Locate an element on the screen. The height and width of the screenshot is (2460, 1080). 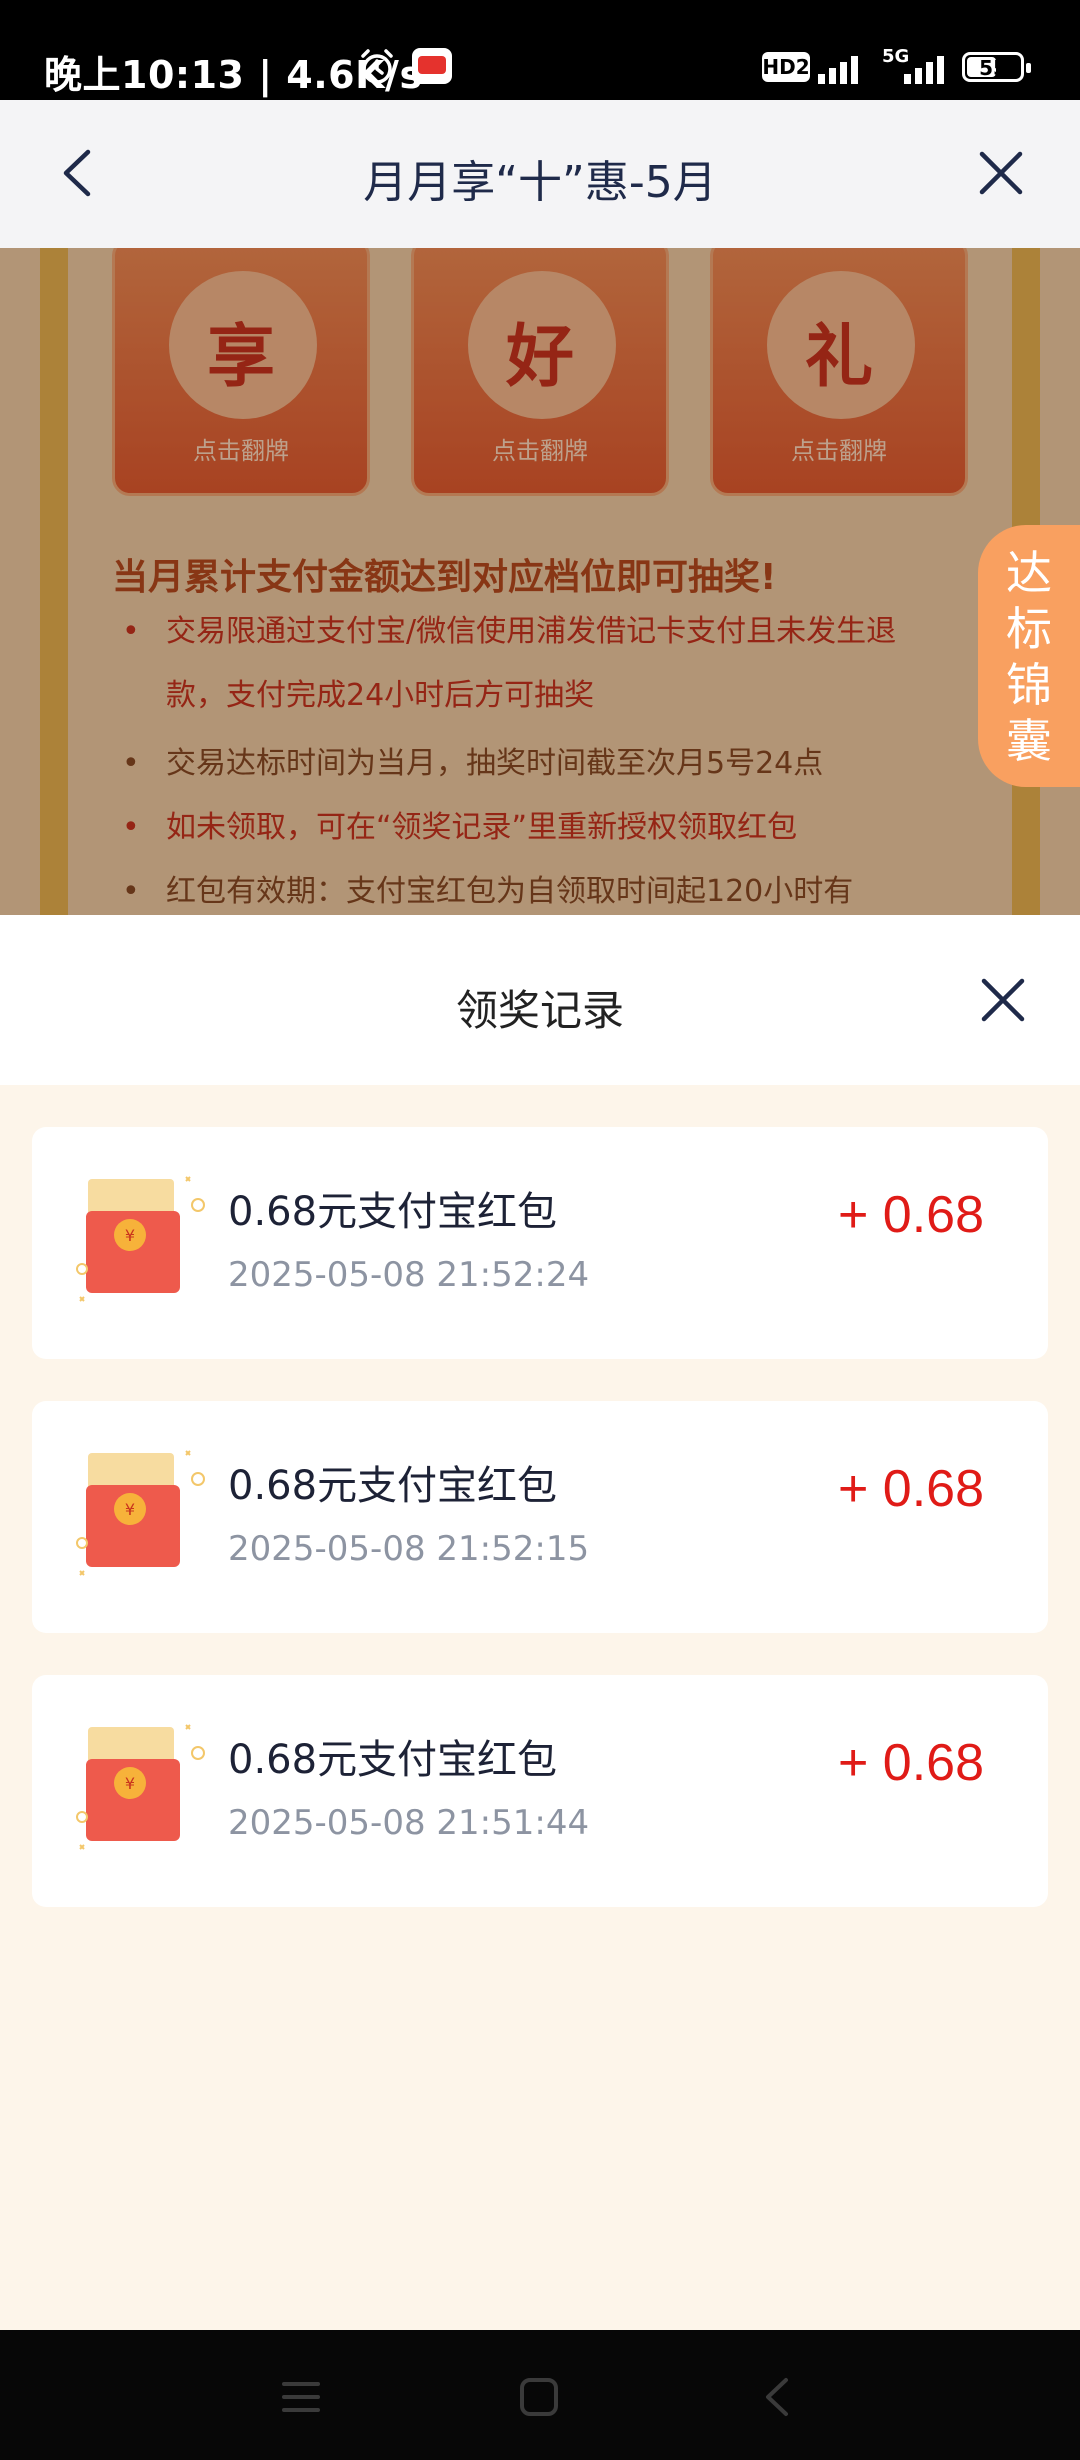
close-icon is located at coordinates (1001, 173).